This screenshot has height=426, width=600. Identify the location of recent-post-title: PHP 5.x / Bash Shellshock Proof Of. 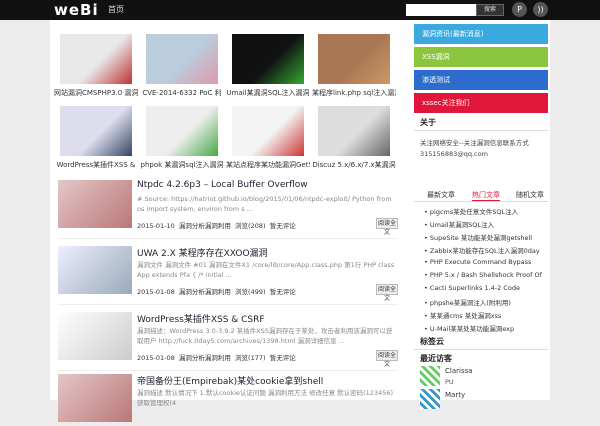
(486, 275).